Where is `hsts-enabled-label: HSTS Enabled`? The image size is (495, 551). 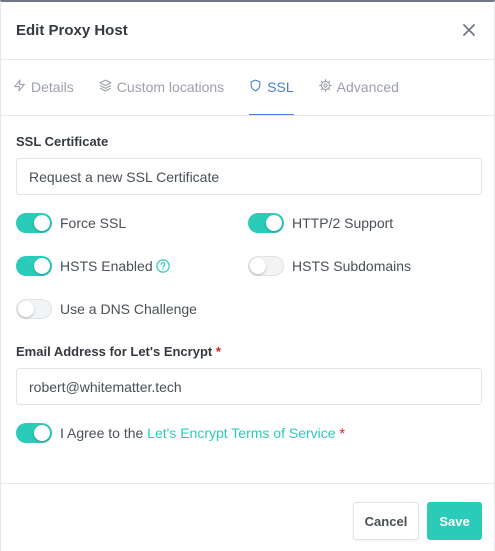
hsts-enabled-label: HSTS Enabled is located at coordinates (106, 265).